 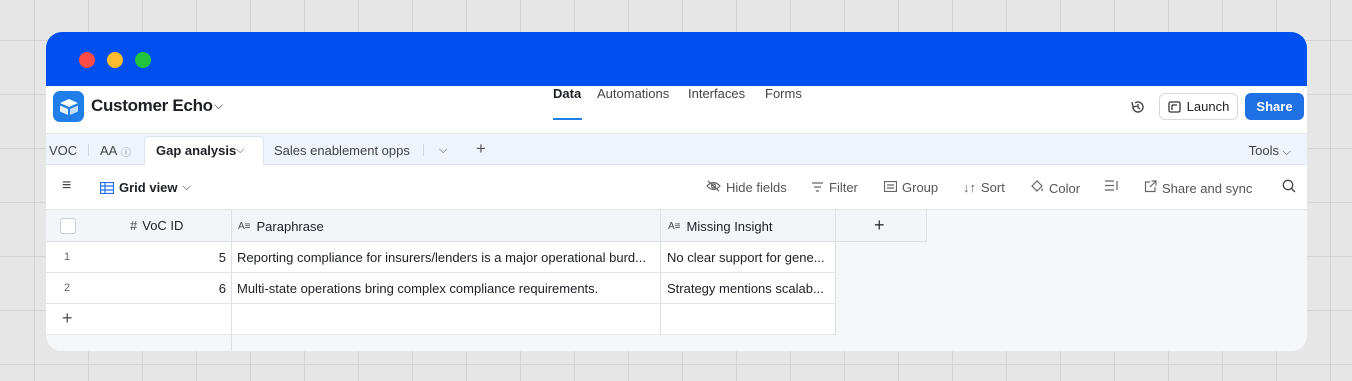 What do you see at coordinates (676, 59) in the screenshot?
I see `window-titlebar` at bounding box center [676, 59].